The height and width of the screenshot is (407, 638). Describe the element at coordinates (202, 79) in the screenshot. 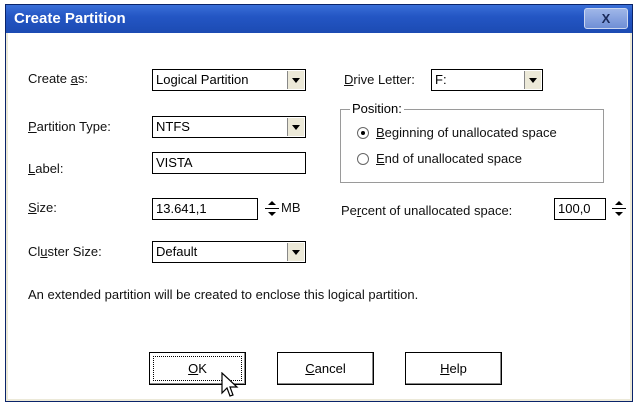

I see `create-as-value: Logical Partition` at that location.